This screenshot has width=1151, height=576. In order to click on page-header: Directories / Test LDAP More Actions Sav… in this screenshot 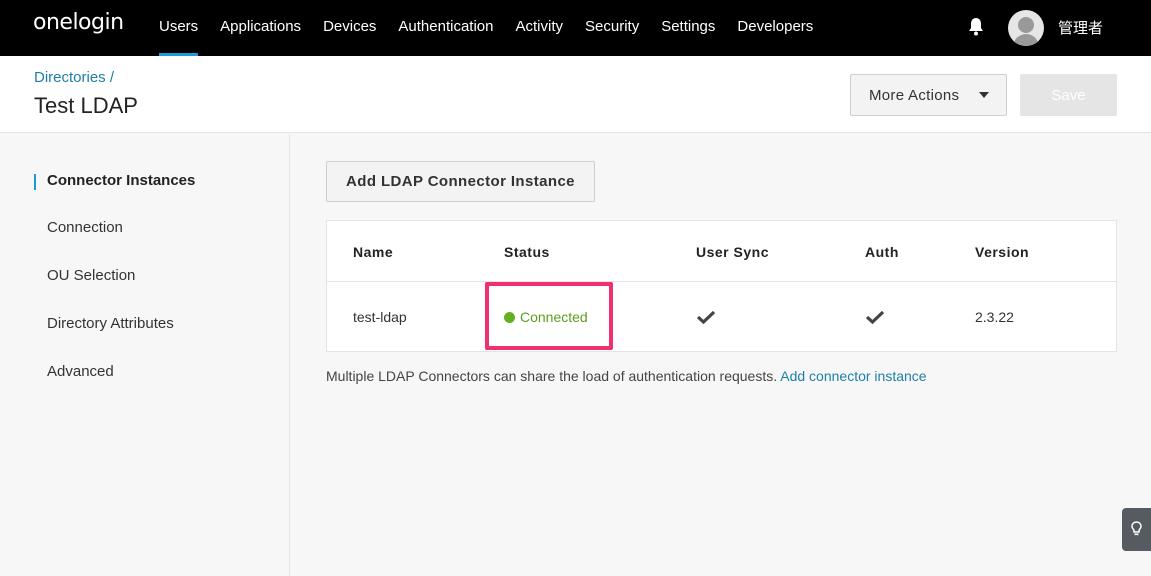, I will do `click(575, 94)`.